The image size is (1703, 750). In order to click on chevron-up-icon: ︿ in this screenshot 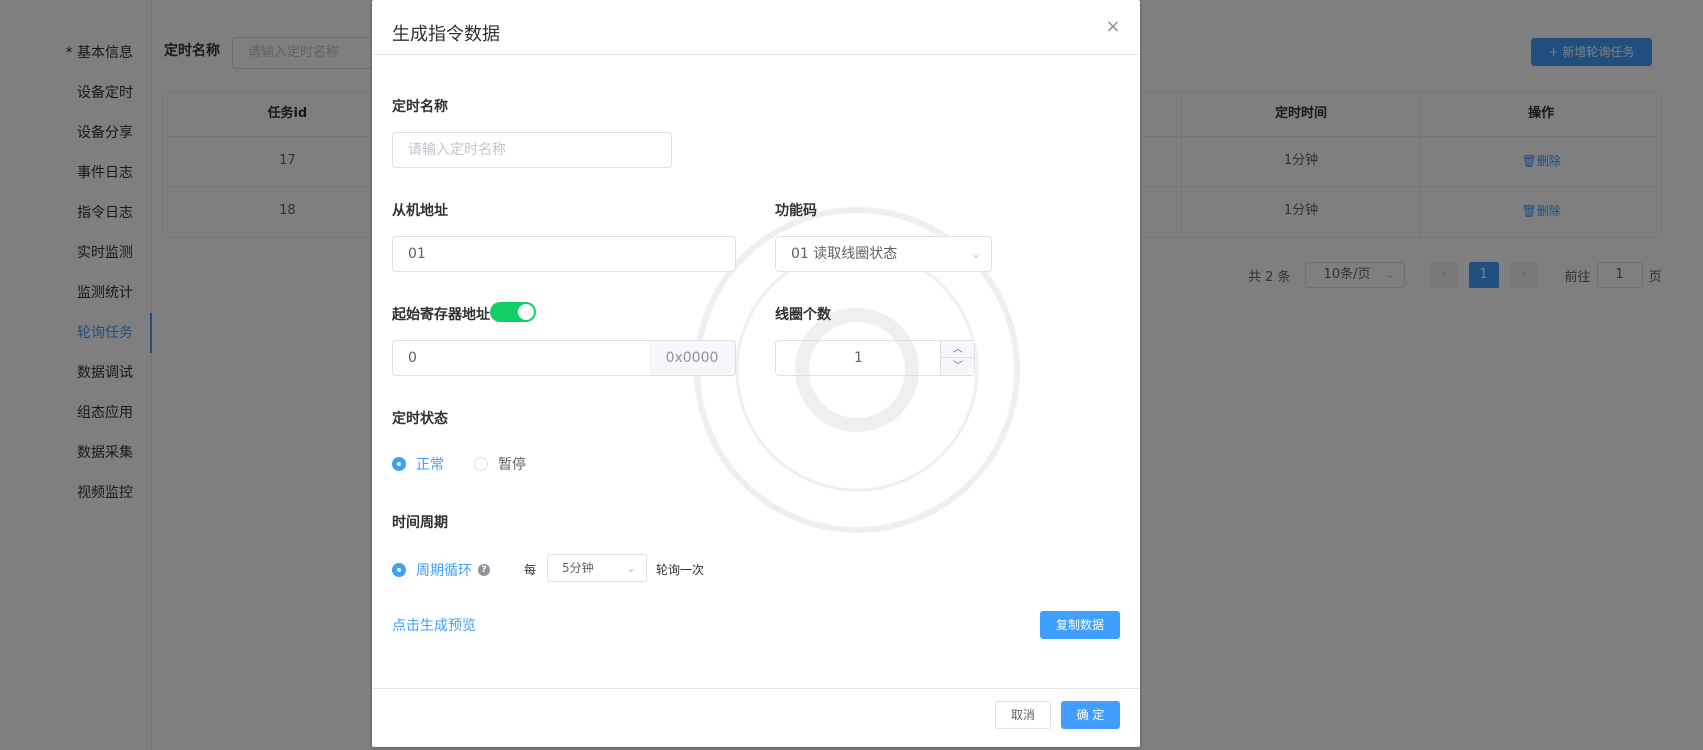, I will do `click(958, 349)`.